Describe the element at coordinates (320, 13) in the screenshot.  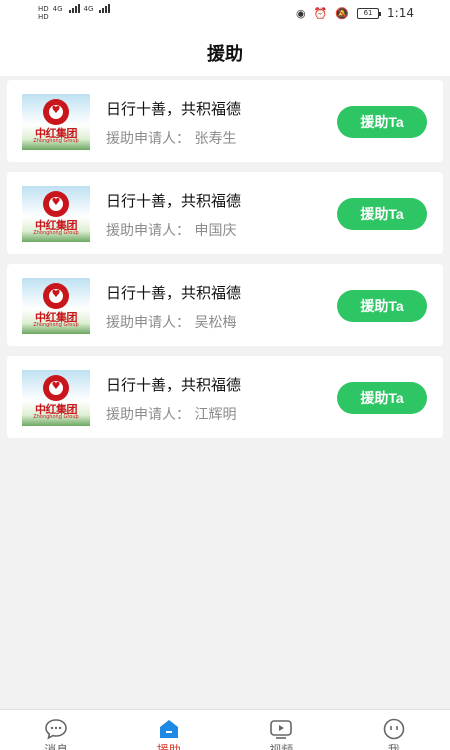
I see `alarm-icon: ⏰` at that location.